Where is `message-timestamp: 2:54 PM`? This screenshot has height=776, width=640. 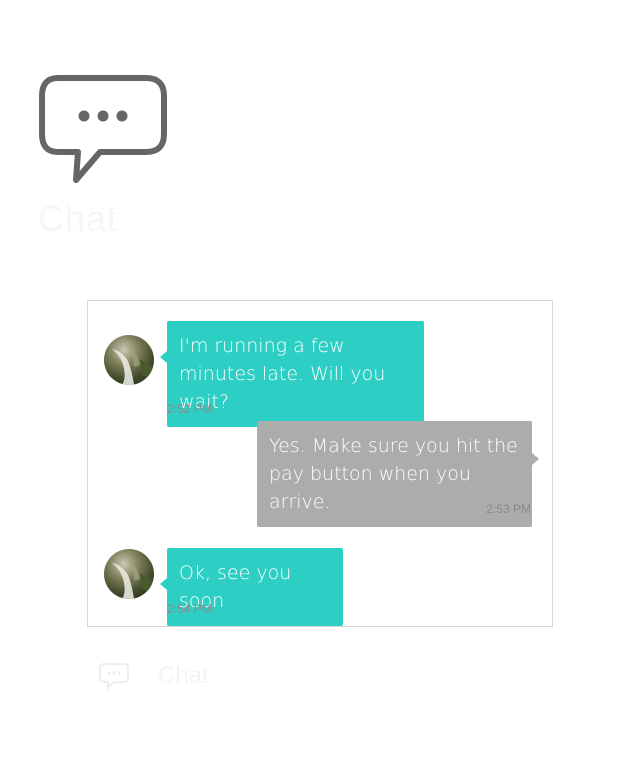 message-timestamp: 2:54 PM is located at coordinates (189, 609).